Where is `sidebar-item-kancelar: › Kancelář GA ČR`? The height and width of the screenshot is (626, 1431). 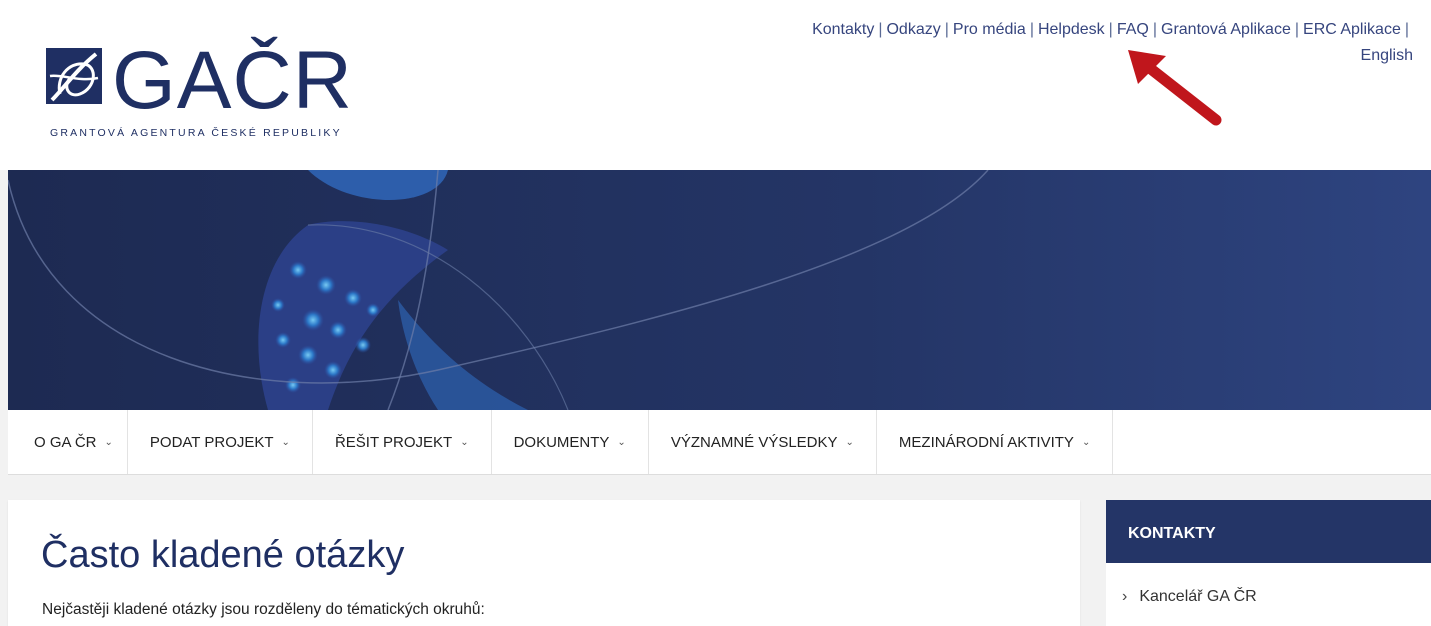 sidebar-item-kancelar: › Kancelář GA ČR is located at coordinates (1189, 597).